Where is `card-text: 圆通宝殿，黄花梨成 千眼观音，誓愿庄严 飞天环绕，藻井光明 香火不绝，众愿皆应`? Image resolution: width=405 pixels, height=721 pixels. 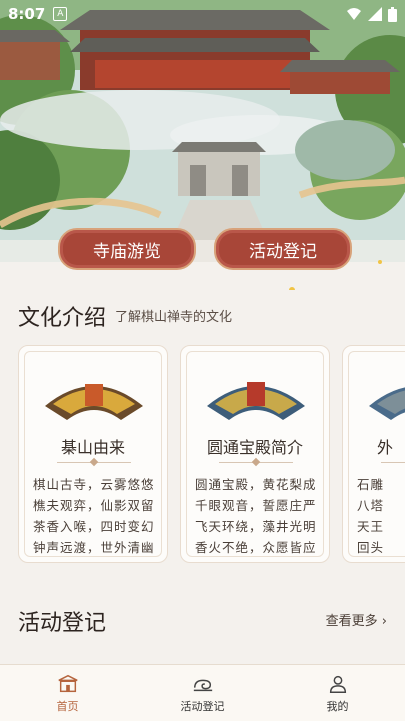
card-text: 圆通宝殿，黄花梨成 千眼观音，誓愿庄严 飞天环绕，藻井光明 香火不绝，众愿皆应 is located at coordinates (257, 516).